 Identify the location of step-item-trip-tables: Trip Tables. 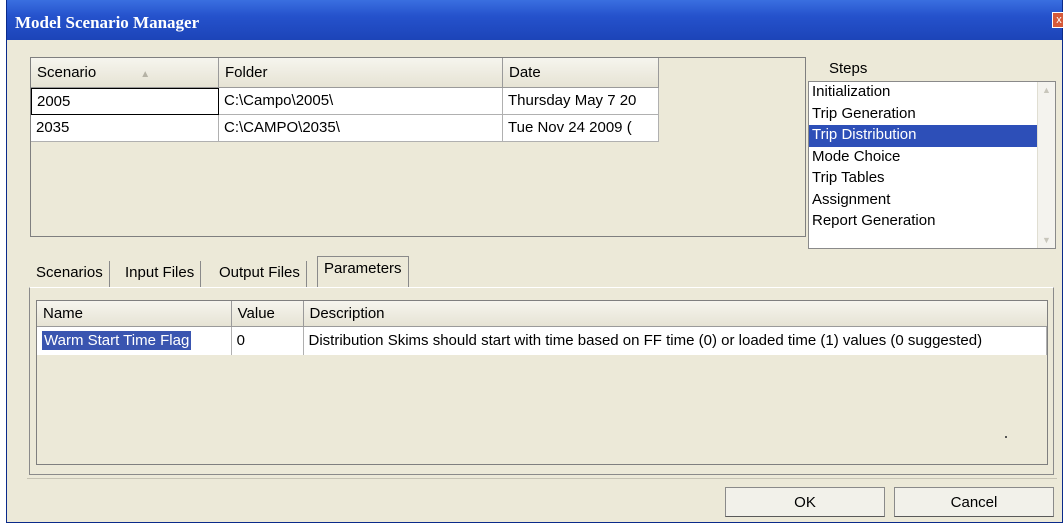
(932, 179).